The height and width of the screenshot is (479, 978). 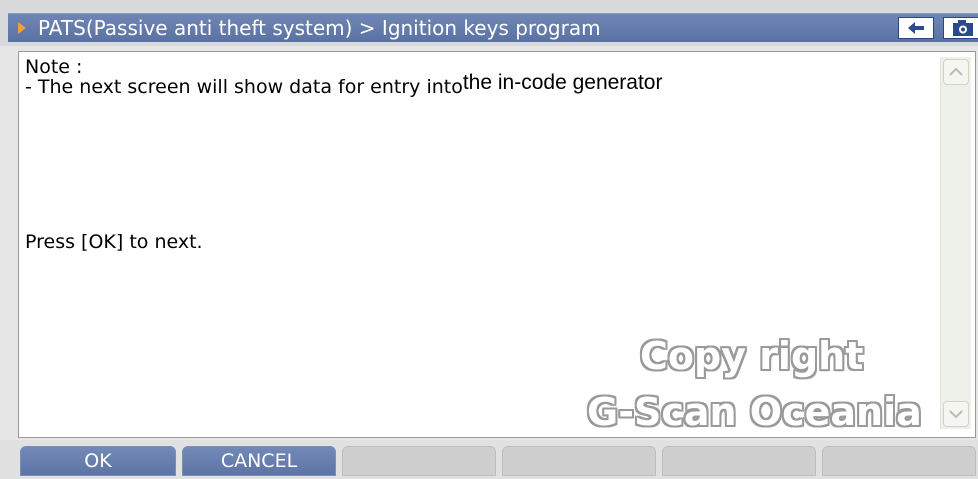 What do you see at coordinates (963, 28) in the screenshot?
I see `camera-icon` at bounding box center [963, 28].